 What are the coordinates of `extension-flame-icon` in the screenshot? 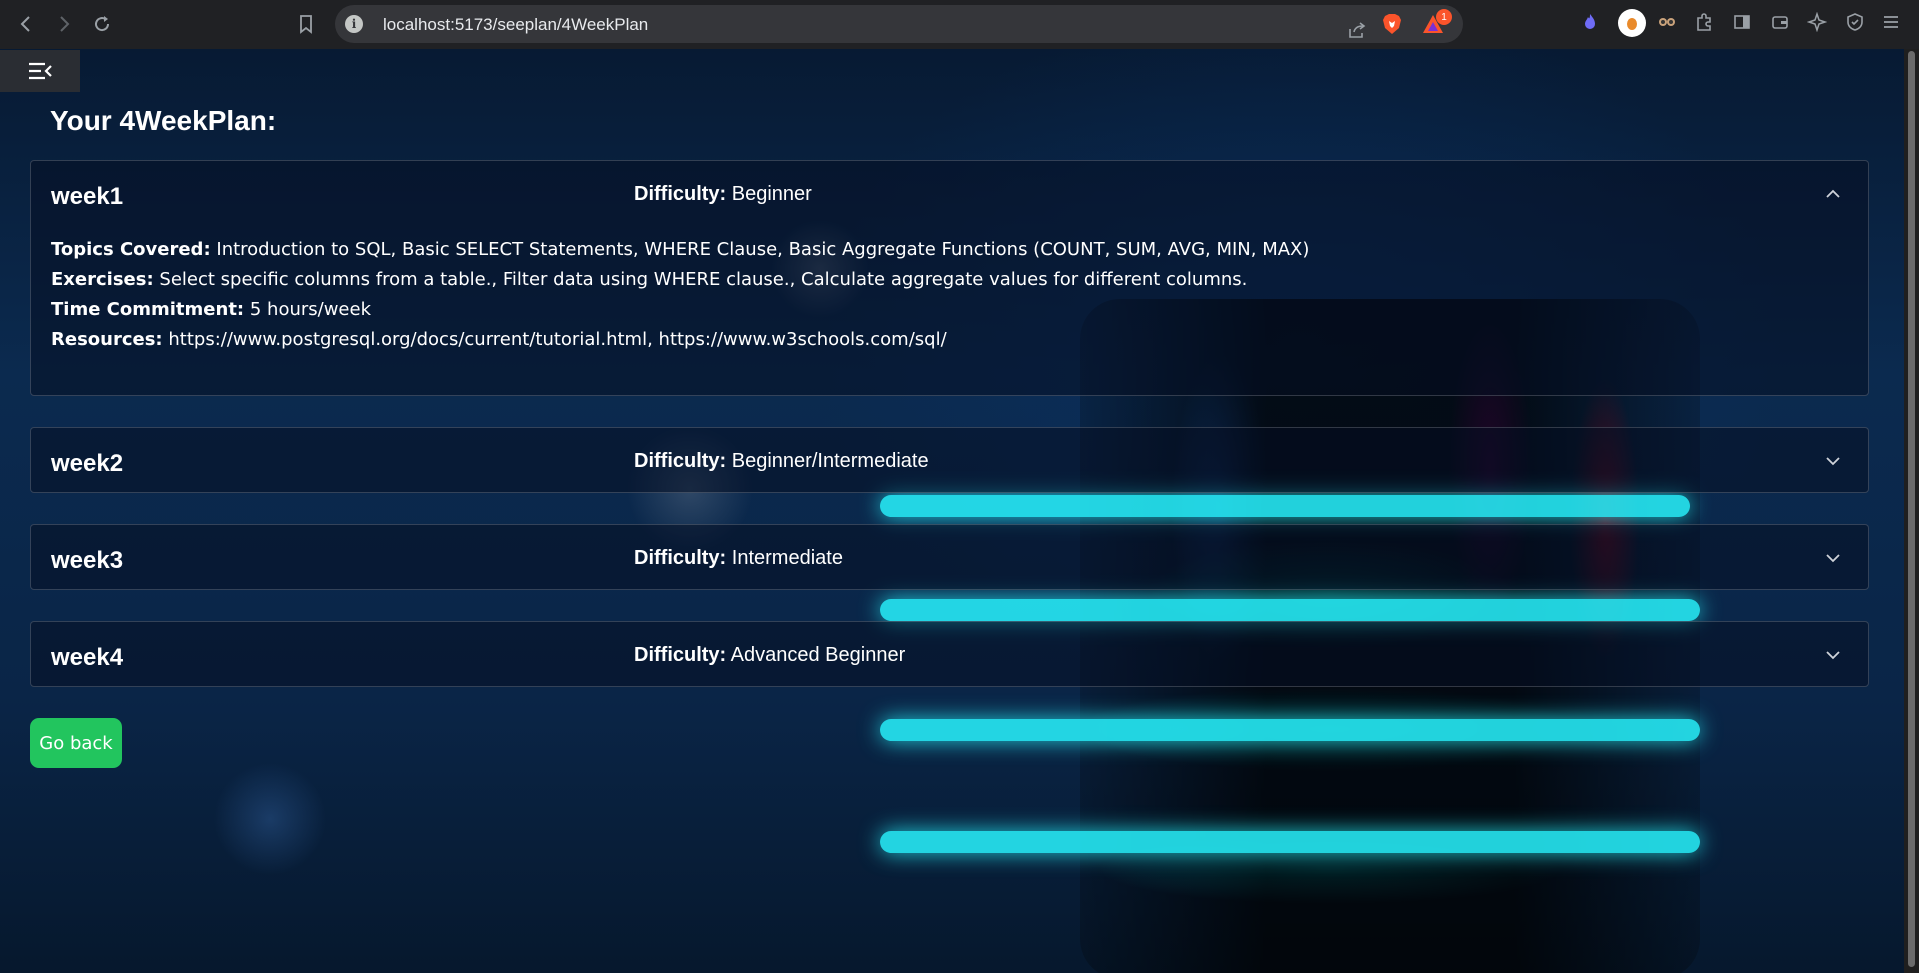 It's located at (1590, 22).